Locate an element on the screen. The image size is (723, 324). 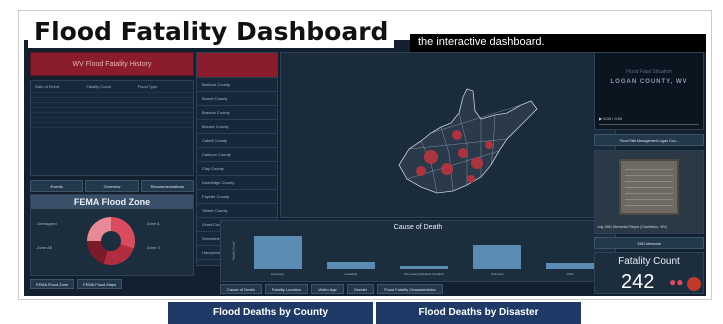
county-list-header is located at coordinates (237, 65).